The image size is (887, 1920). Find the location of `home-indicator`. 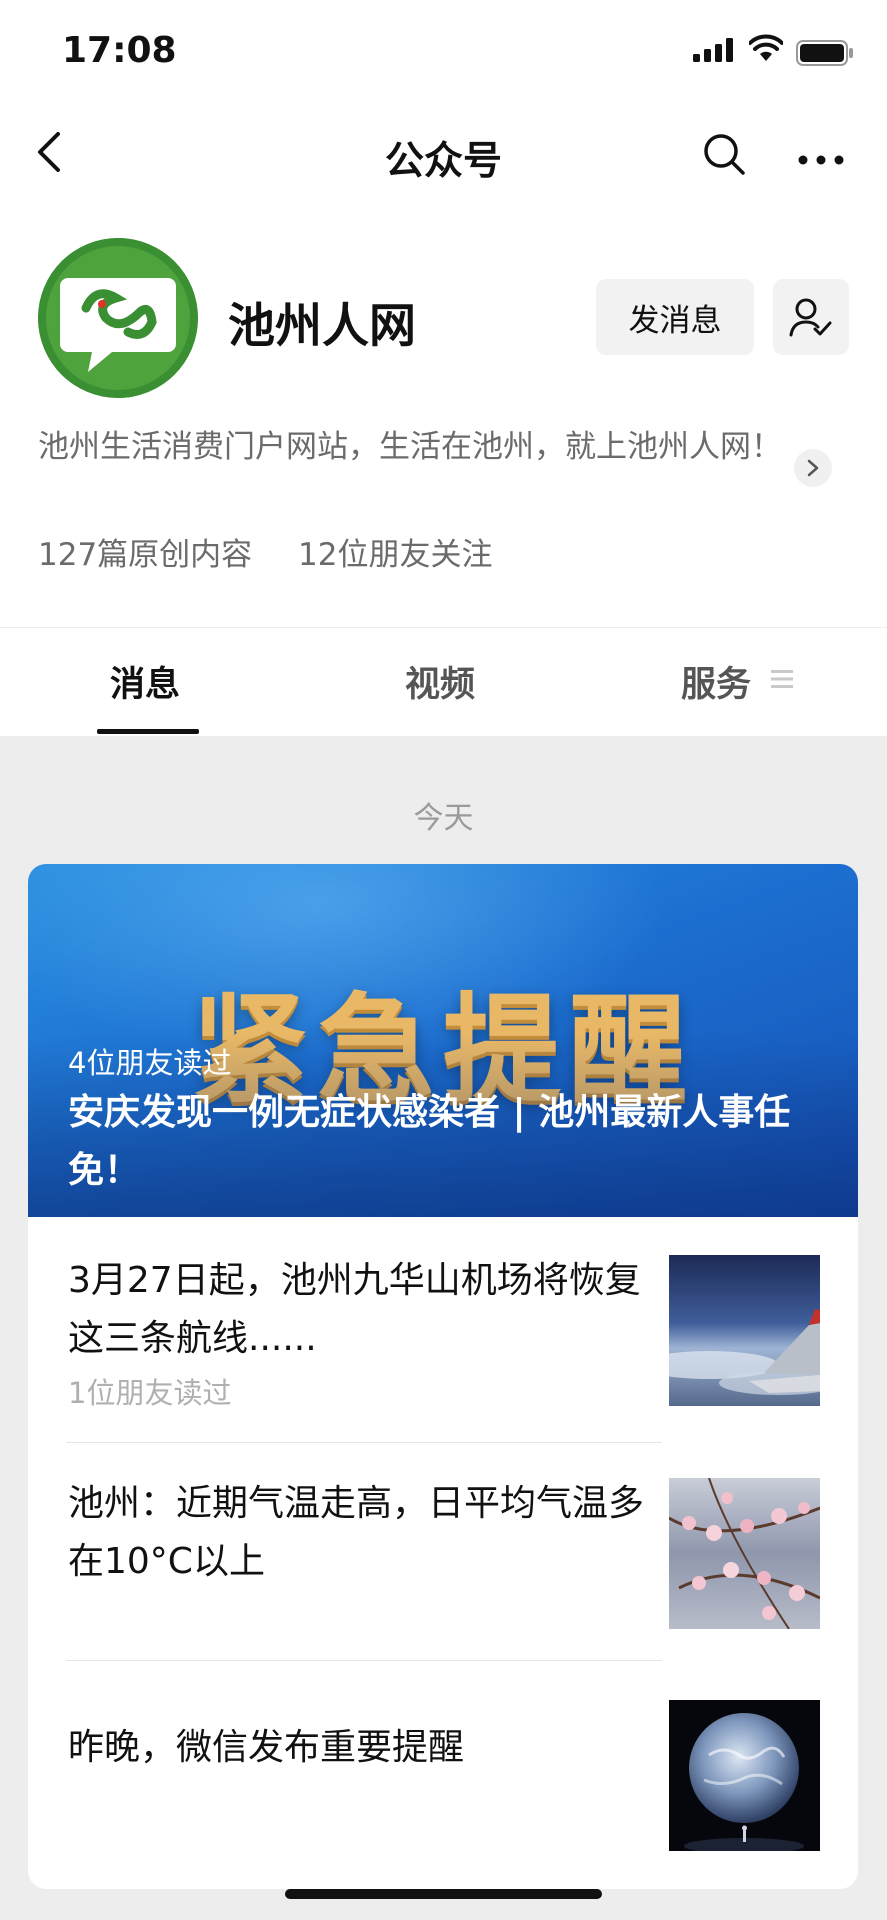

home-indicator is located at coordinates (443, 1894).